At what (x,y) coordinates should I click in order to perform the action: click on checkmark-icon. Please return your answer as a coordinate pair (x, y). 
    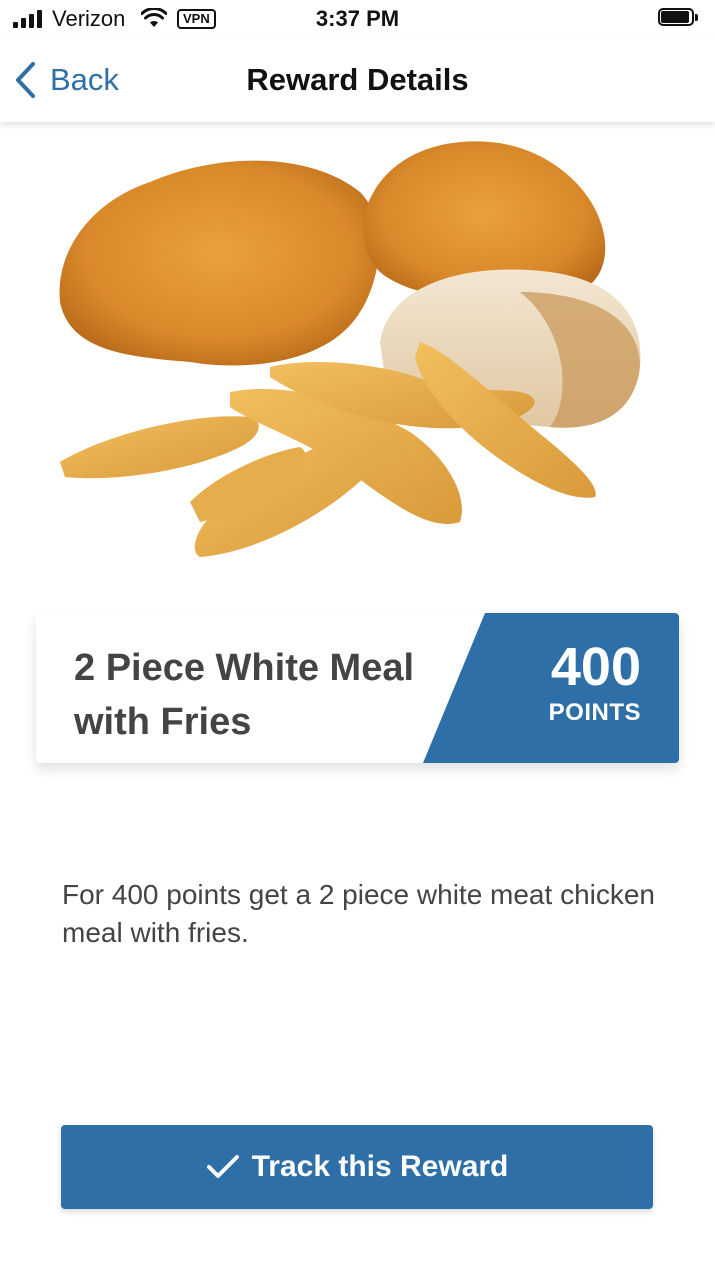
    Looking at the image, I should click on (222, 1166).